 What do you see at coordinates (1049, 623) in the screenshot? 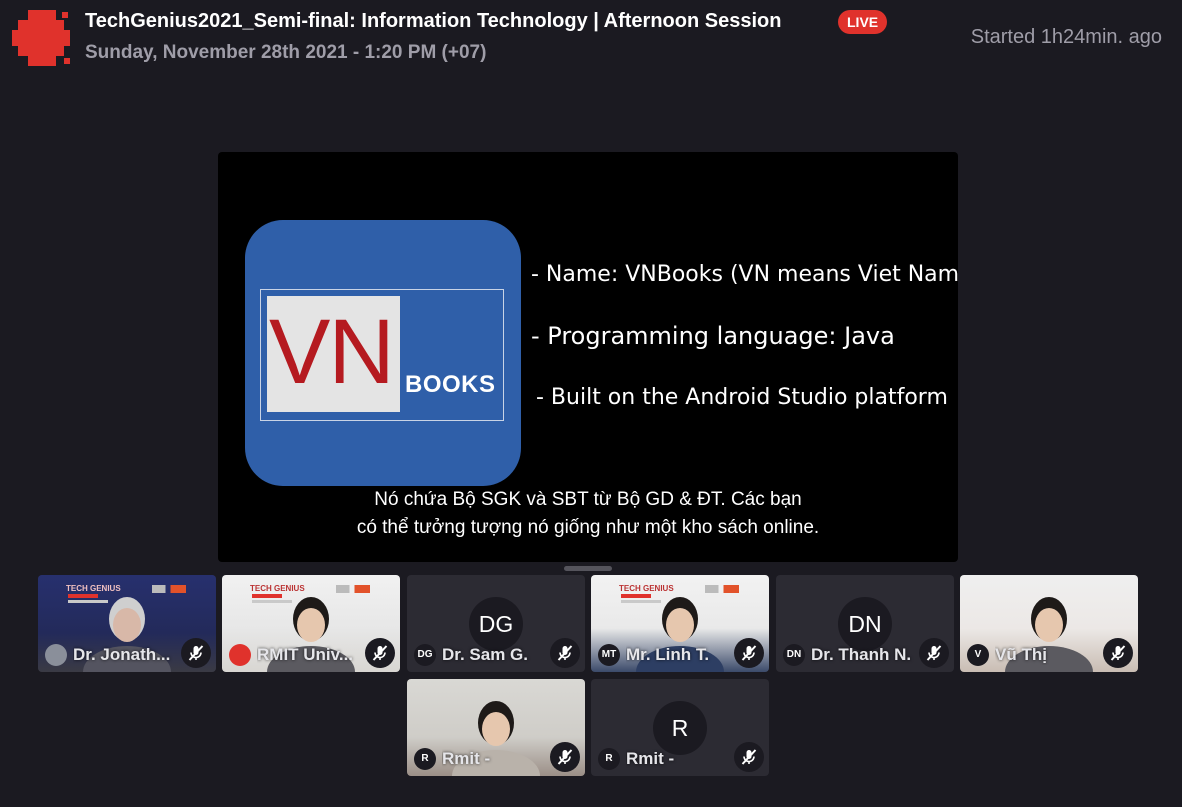
I see `participant-tile: V Vũ Thị` at bounding box center [1049, 623].